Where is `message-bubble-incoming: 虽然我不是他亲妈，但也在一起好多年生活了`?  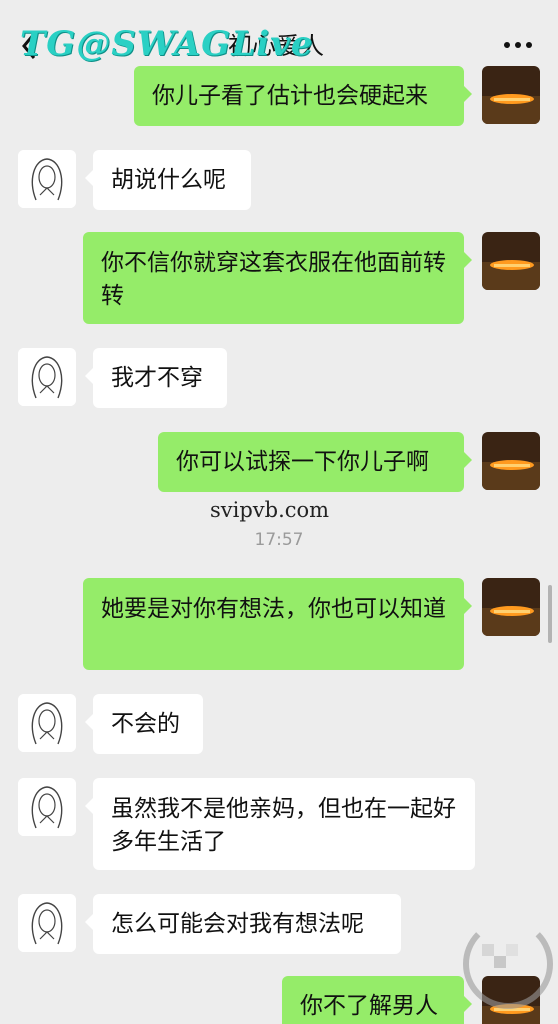
message-bubble-incoming: 虽然我不是他亲妈，但也在一起好多年生活了 is located at coordinates (280, 824).